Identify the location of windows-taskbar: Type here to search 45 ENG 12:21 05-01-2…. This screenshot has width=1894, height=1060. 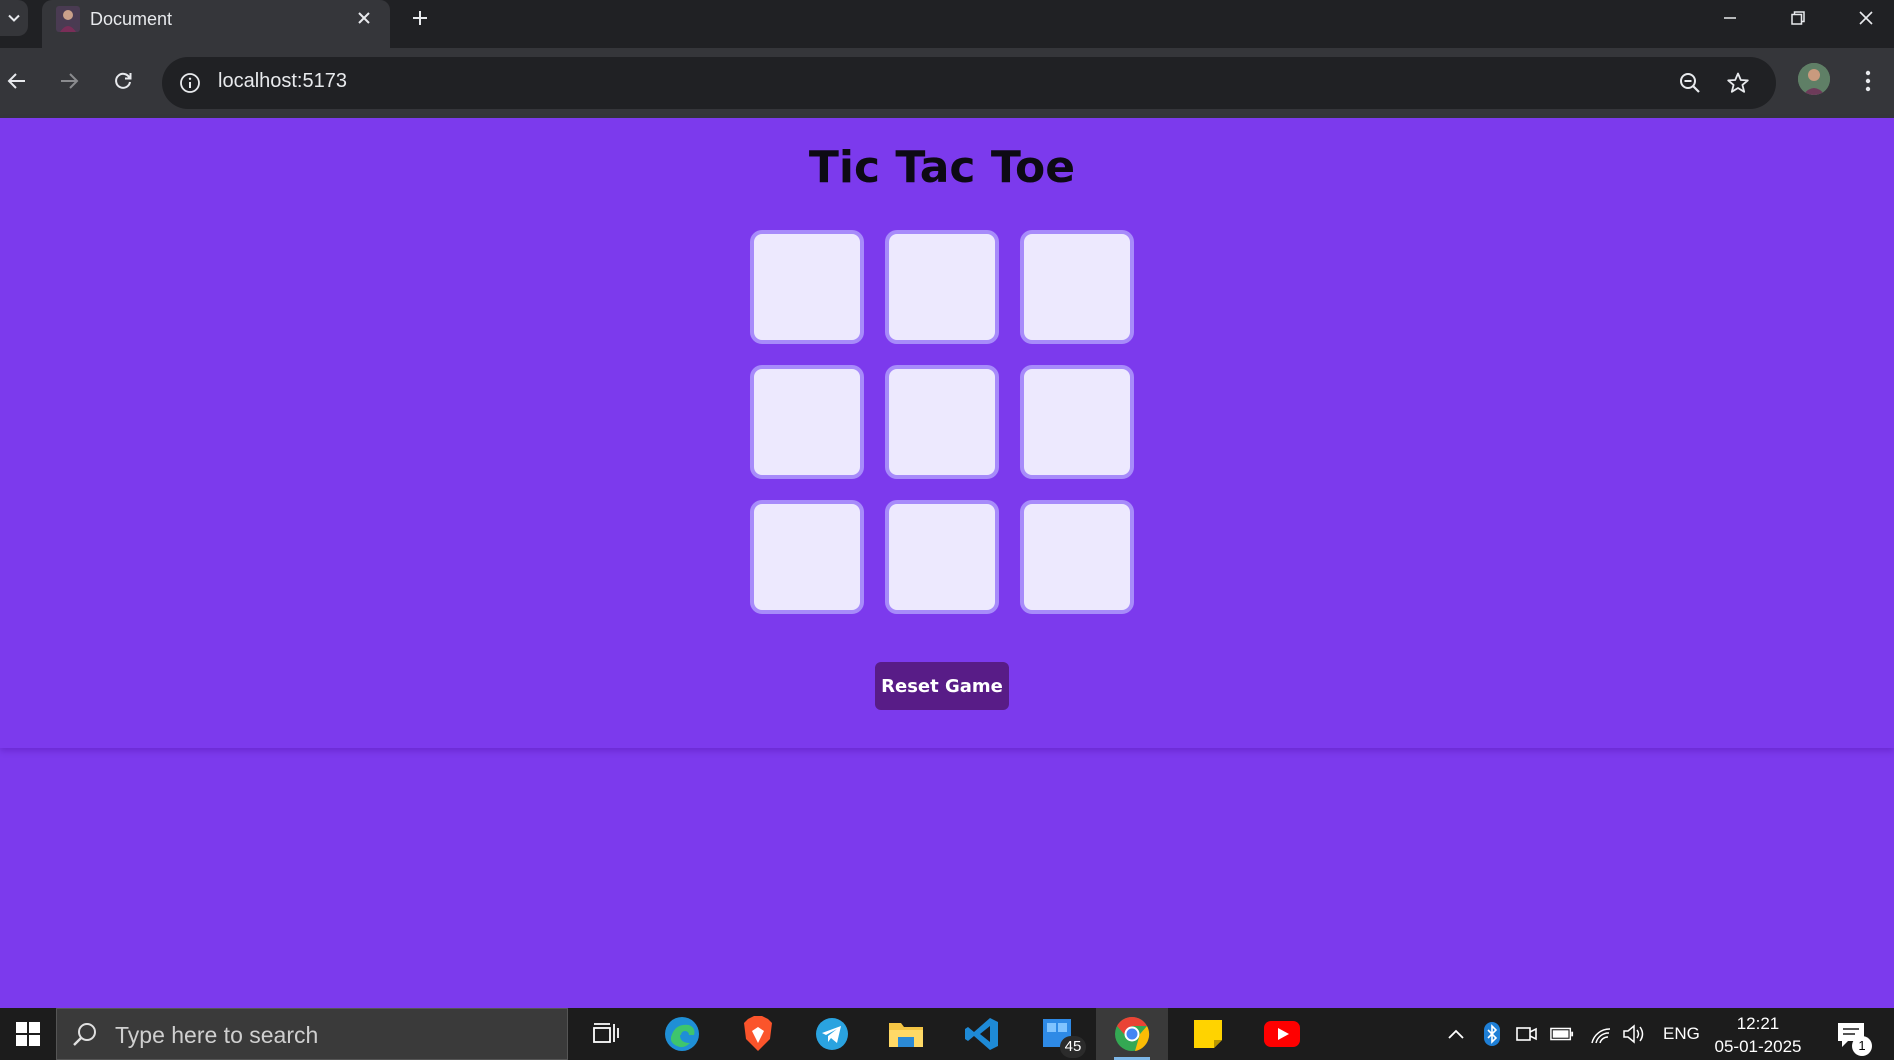
(947, 1034).